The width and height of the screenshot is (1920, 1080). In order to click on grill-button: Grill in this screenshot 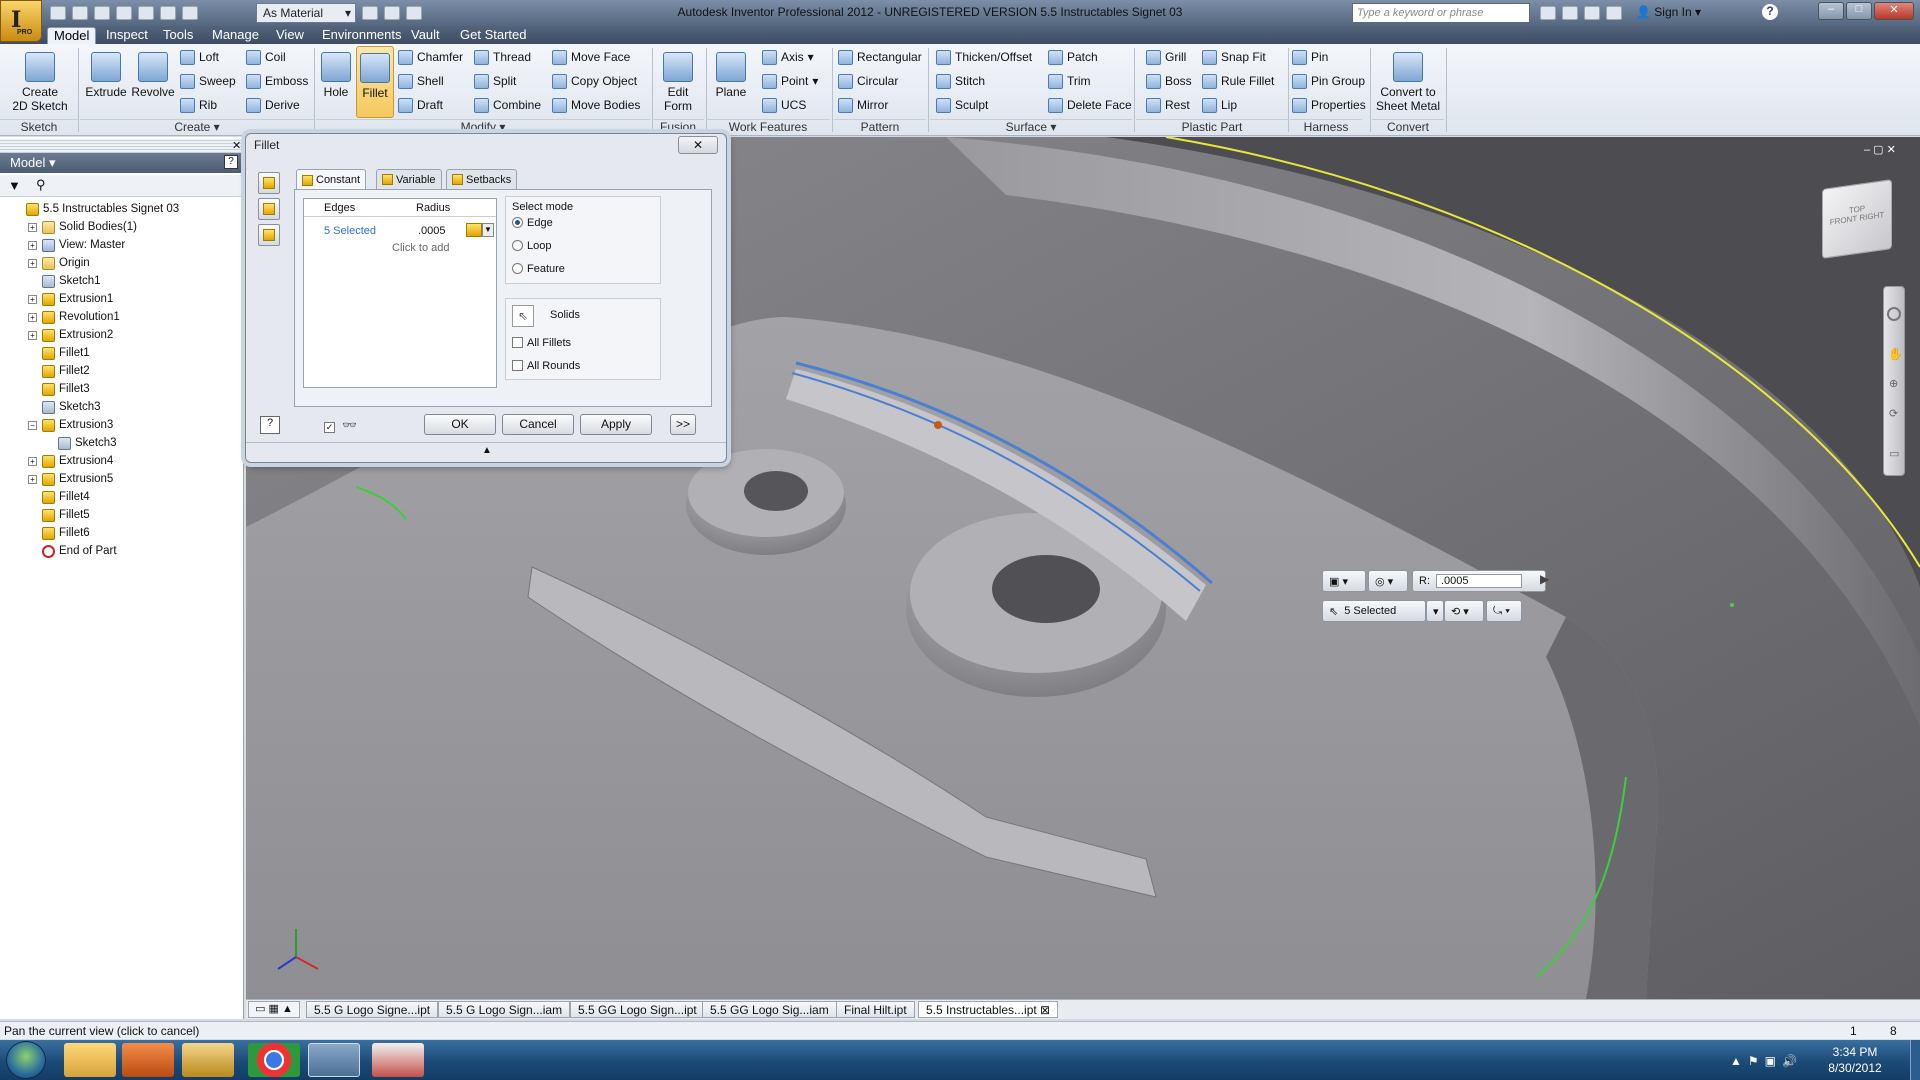, I will do `click(1166, 57)`.